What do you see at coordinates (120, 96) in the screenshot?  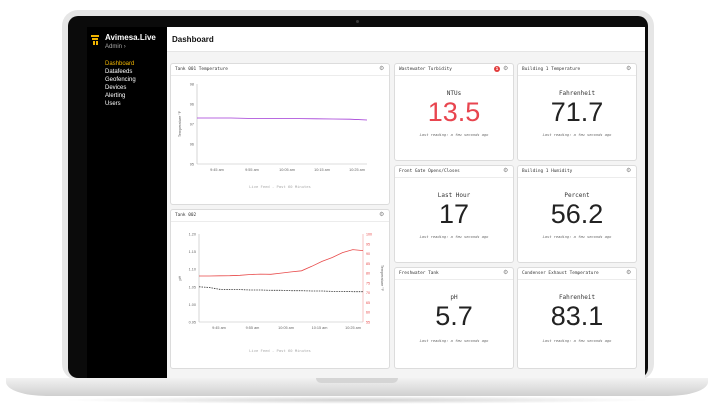 I see `sidebar-item-alerting: Alerting` at bounding box center [120, 96].